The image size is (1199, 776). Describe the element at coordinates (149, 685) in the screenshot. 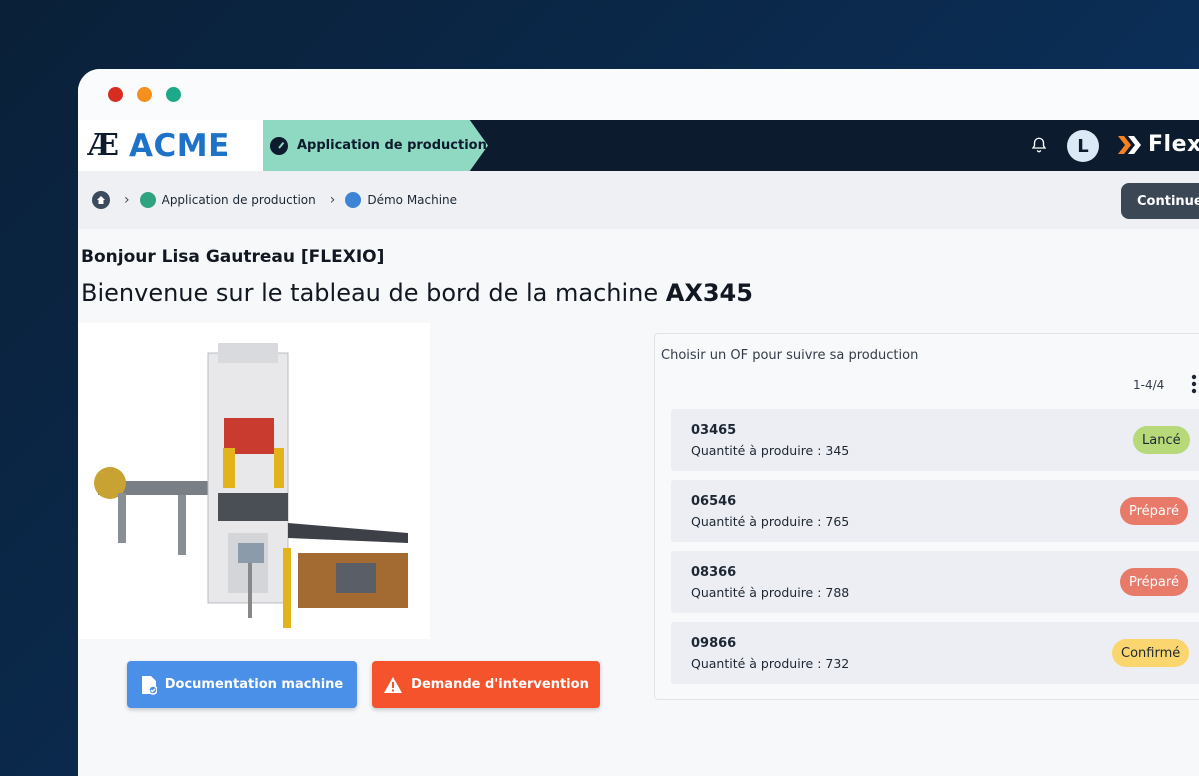

I see `document-icon` at that location.